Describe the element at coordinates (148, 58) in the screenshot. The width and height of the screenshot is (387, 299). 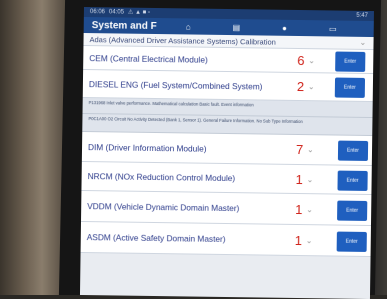
I see `module-label: CEM (Central Electrical Module)` at that location.